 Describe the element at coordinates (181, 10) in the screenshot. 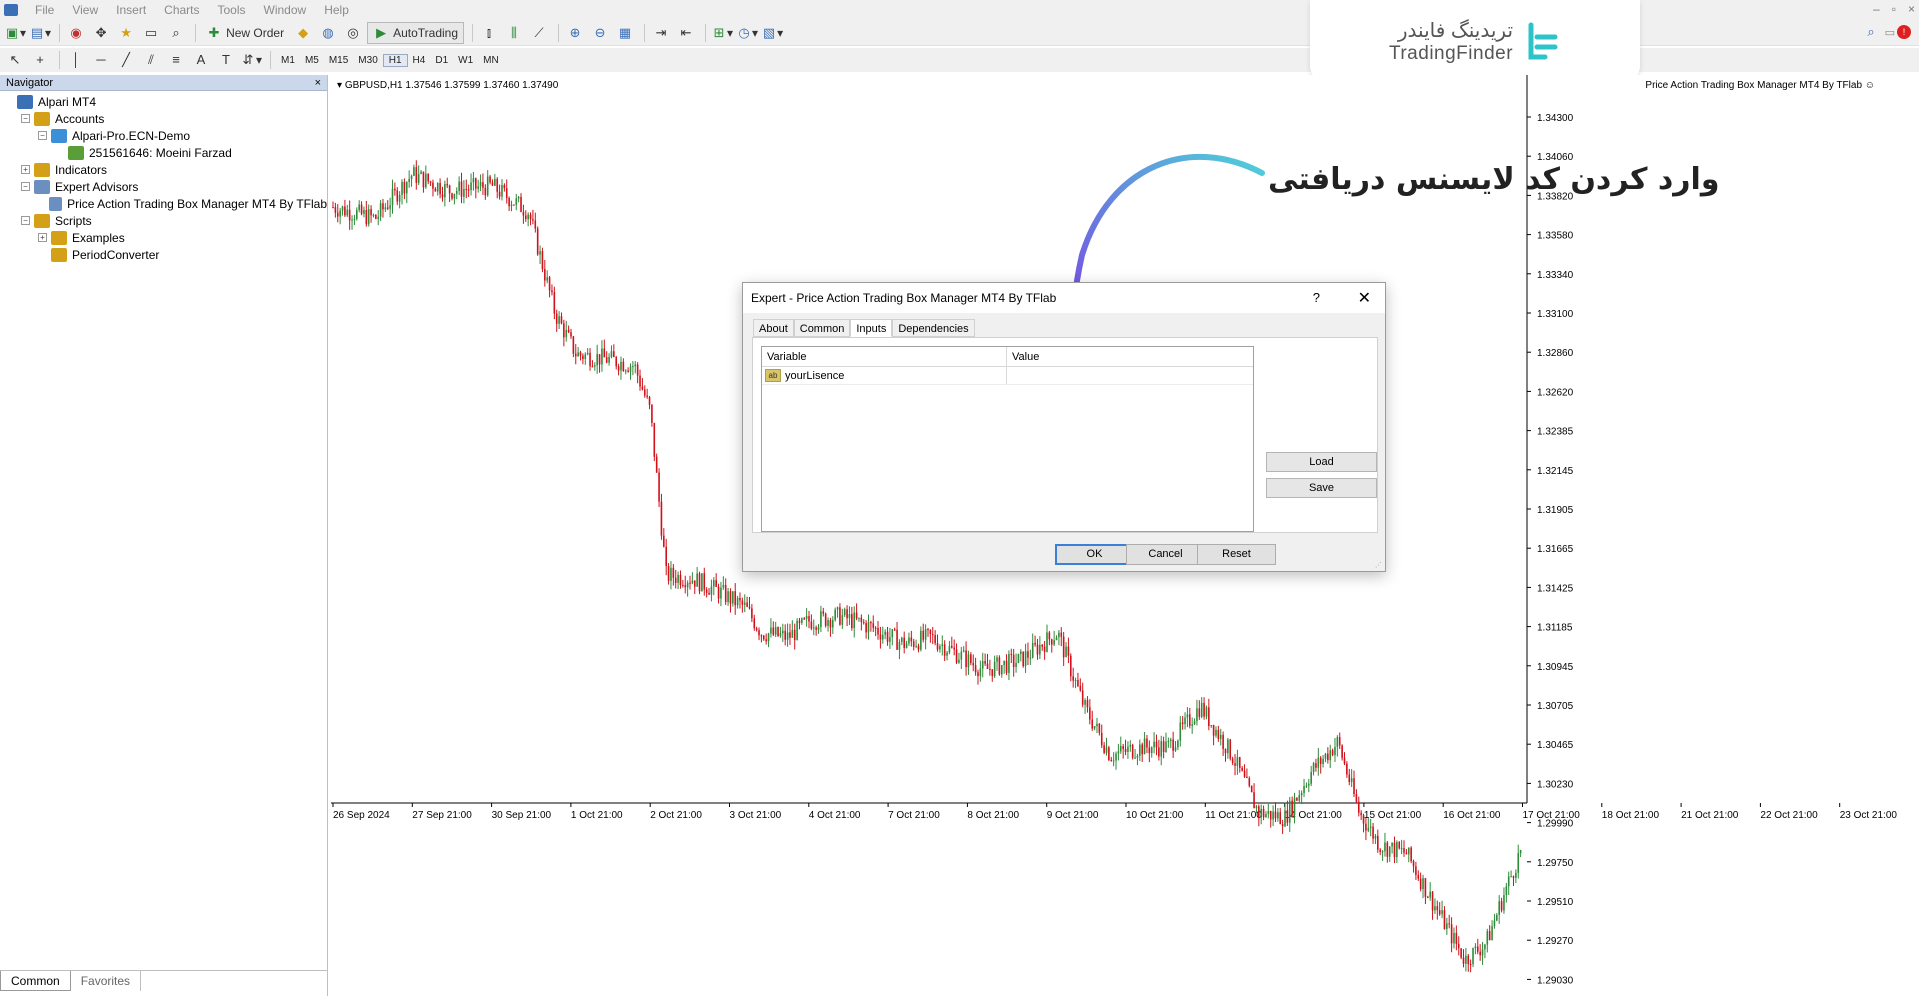

I see `menu-charts: Charts` at that location.